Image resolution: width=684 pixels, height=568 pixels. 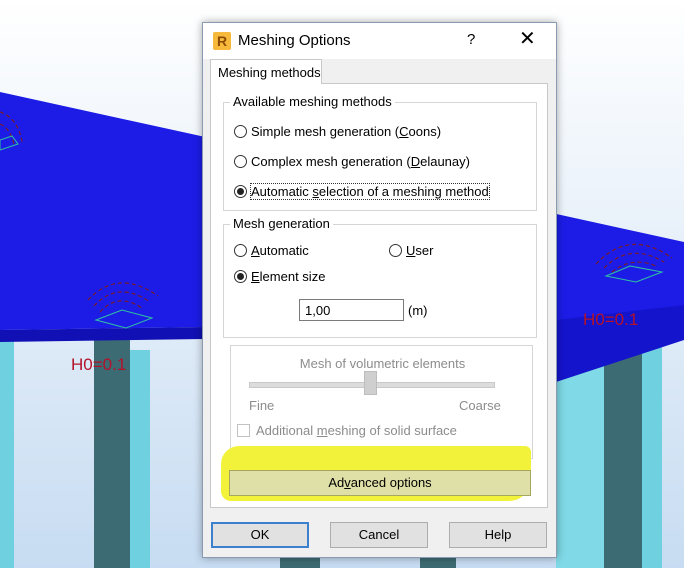 I want to click on element-size-input, so click(x=351, y=310).